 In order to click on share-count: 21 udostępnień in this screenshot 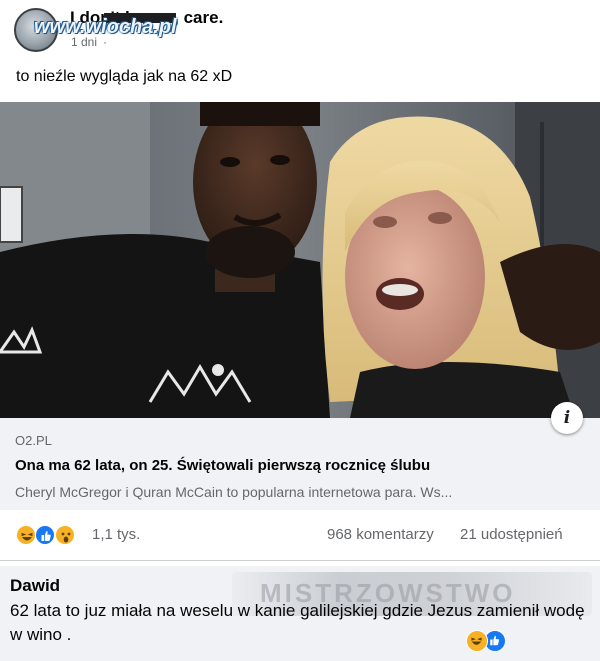, I will do `click(511, 534)`.